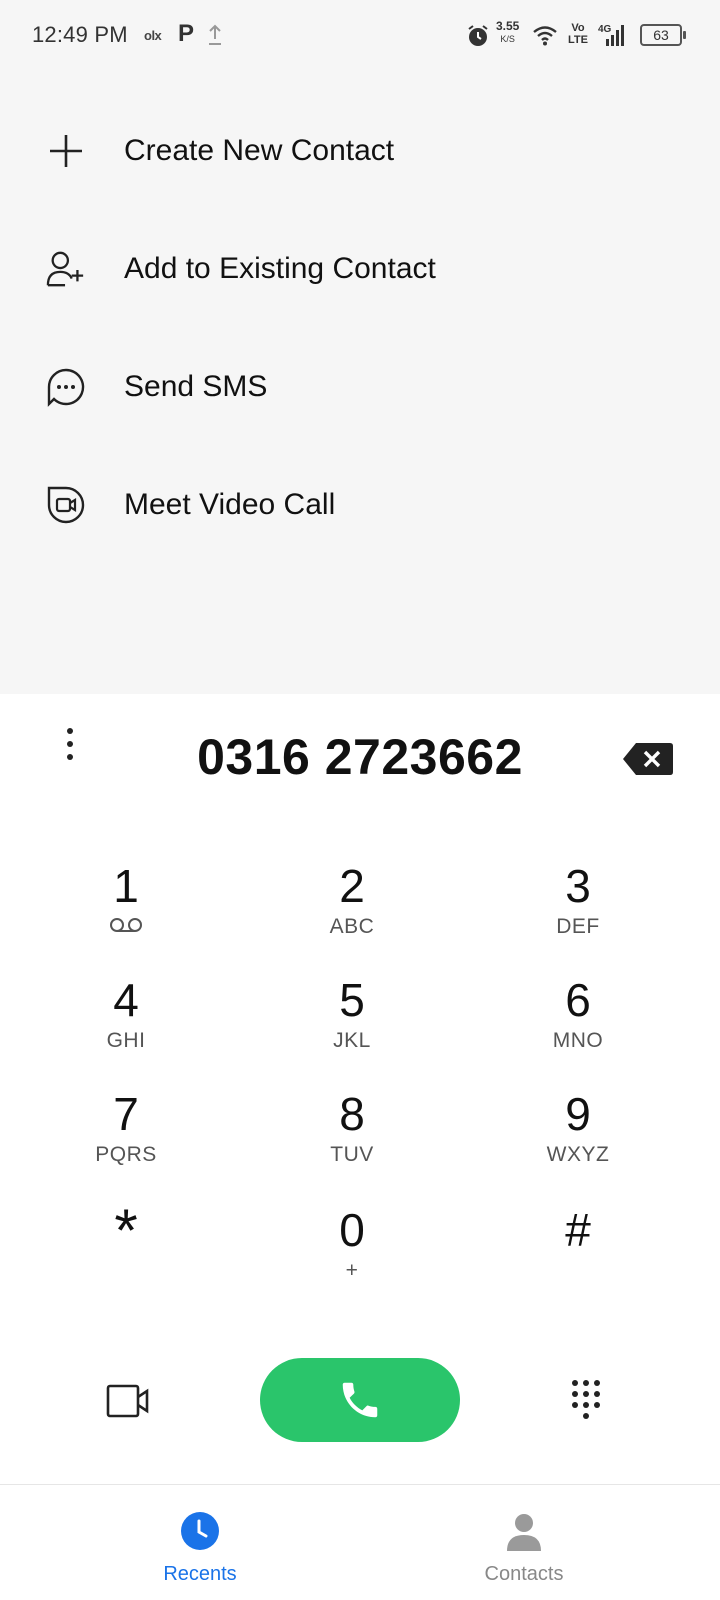  What do you see at coordinates (578, 913) in the screenshot?
I see `key-3: 3 DEF` at bounding box center [578, 913].